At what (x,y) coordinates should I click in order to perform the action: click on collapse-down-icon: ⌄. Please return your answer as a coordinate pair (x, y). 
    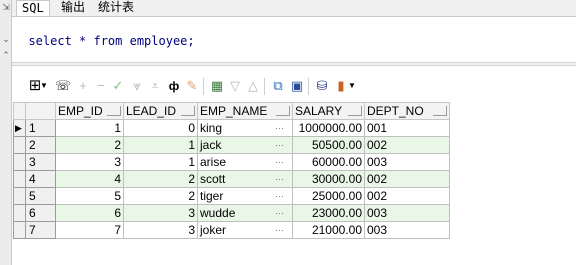
    Looking at the image, I should click on (6, 39).